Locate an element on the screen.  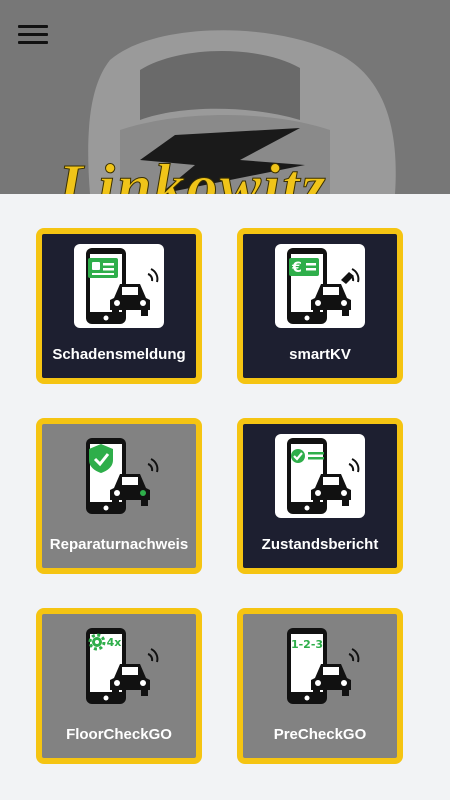
tile-label: Reparaturnachweis is located at coordinates (119, 544).